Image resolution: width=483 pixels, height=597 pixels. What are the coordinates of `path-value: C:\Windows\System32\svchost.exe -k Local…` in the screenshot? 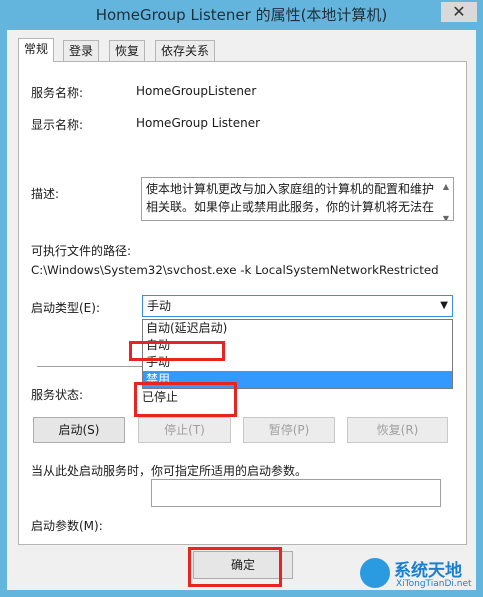 It's located at (235, 270).